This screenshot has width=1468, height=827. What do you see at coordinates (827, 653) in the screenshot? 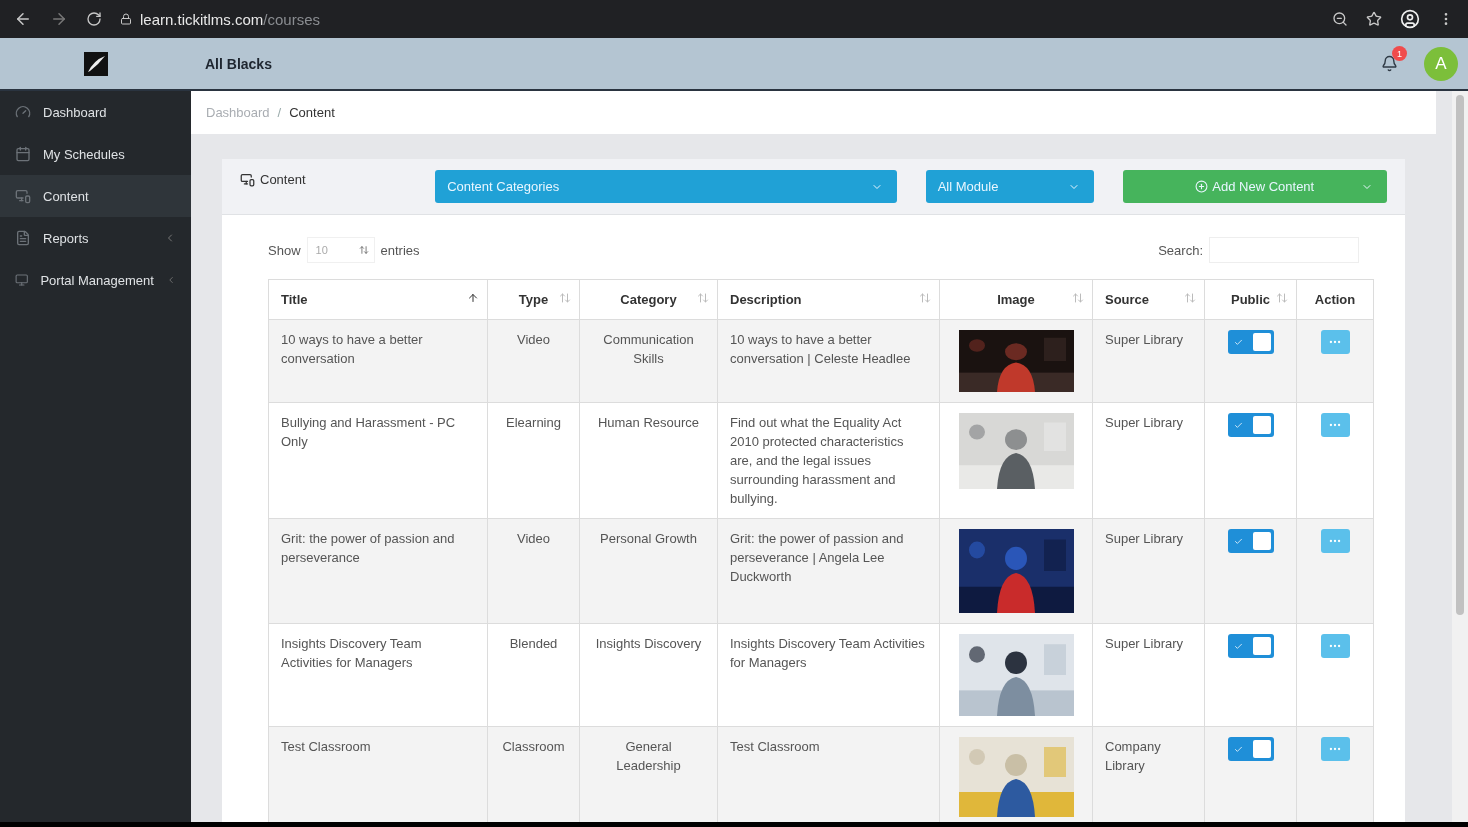
I see `description-cell: Insights Discovery Team Activities for Managers` at bounding box center [827, 653].